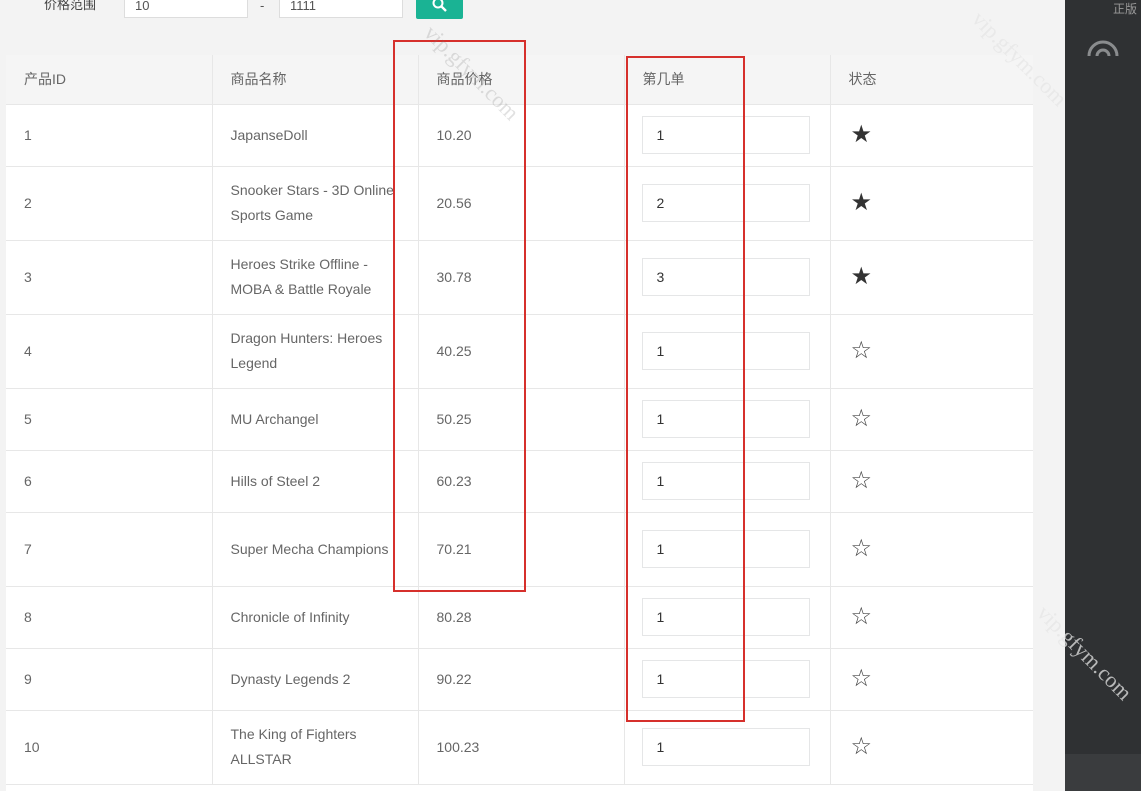 The height and width of the screenshot is (791, 1141). Describe the element at coordinates (109, 617) in the screenshot. I see `product-id-cell: 8` at that location.